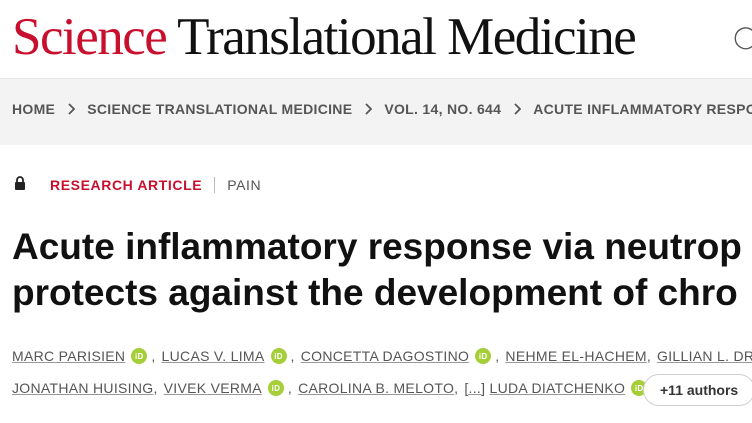 The height and width of the screenshot is (423, 752). I want to click on breadcrumb-current: ACUTE INFLAMMATORY RESPO, so click(642, 109).